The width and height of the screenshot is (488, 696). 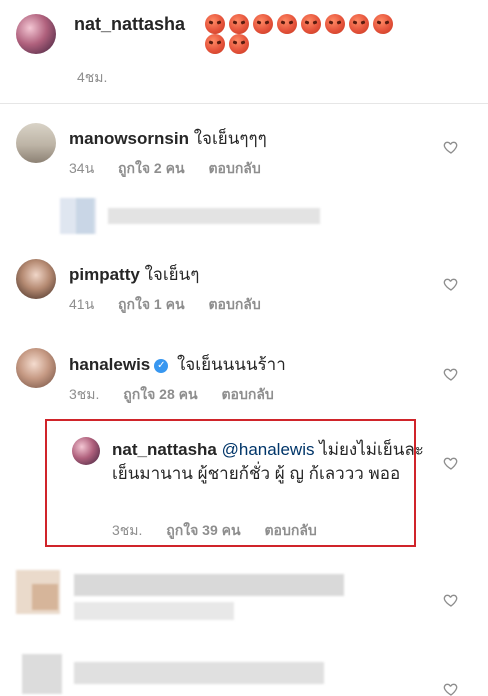 I want to click on reply-meta: 3ชม. ถูกใจ 39 คน ตอบกลับ, so click(x=224, y=531).